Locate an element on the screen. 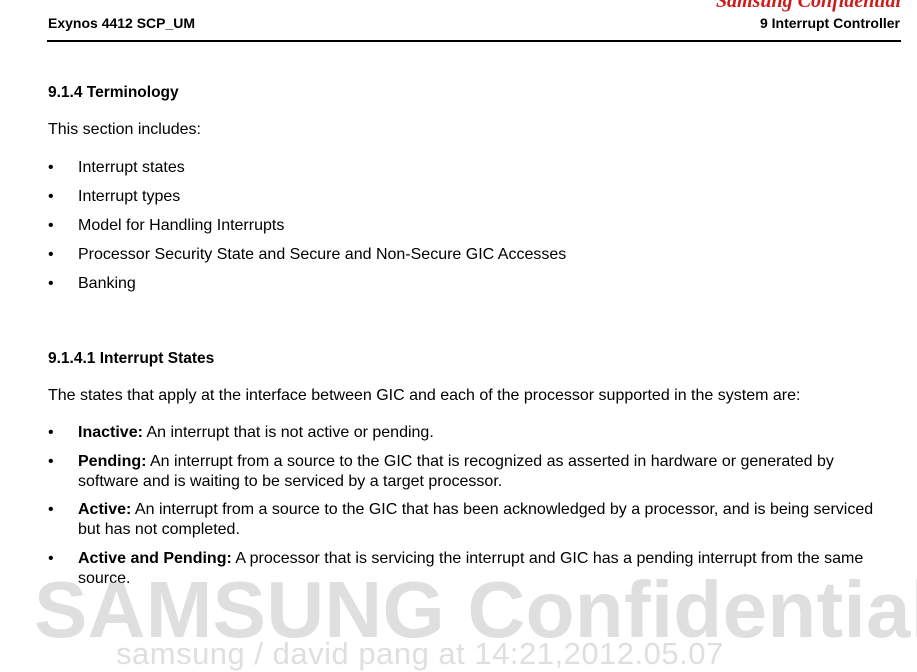 This screenshot has width=917, height=672. term: Active: is located at coordinates (105, 509).